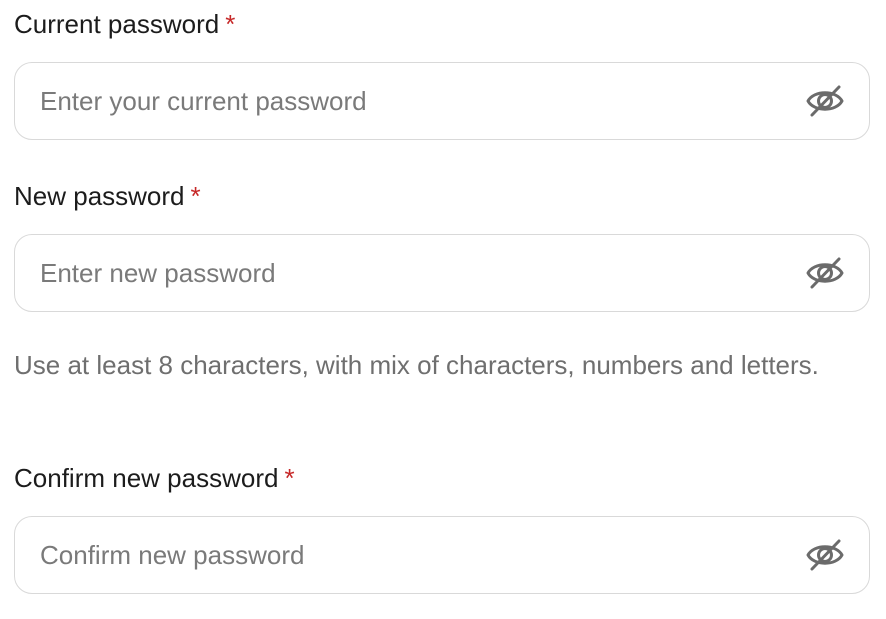  Describe the element at coordinates (146, 478) in the screenshot. I see `confirm-password-label: Confirm new password` at that location.